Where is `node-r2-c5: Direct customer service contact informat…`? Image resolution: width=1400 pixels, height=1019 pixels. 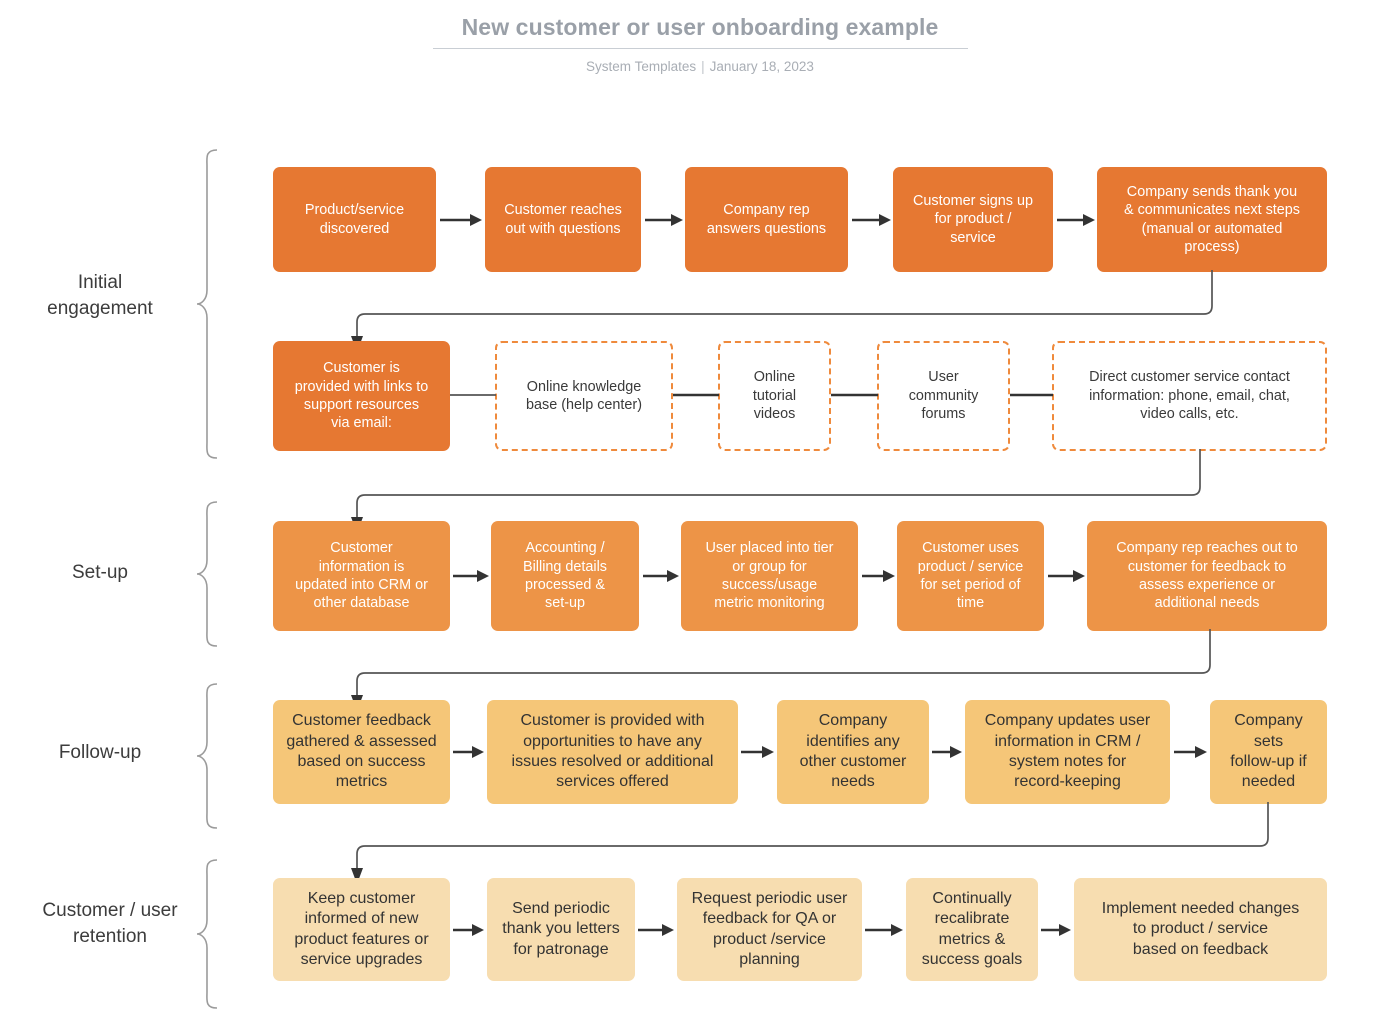
node-r2-c5: Direct customer service contact informat… is located at coordinates (1189, 396).